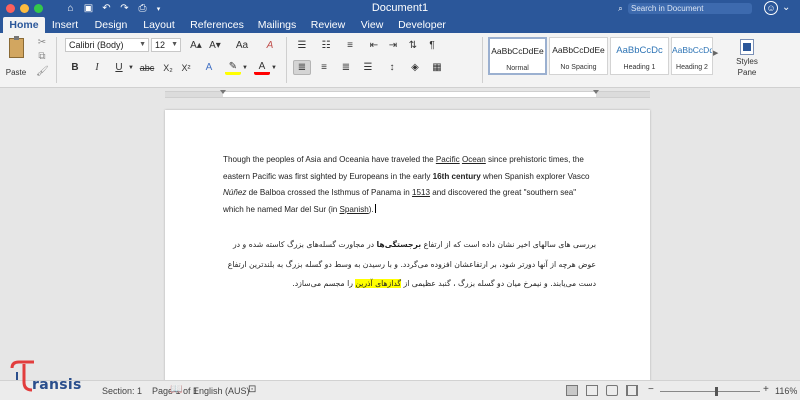 The image size is (800, 400). I want to click on tab-home: Home, so click(24, 25).